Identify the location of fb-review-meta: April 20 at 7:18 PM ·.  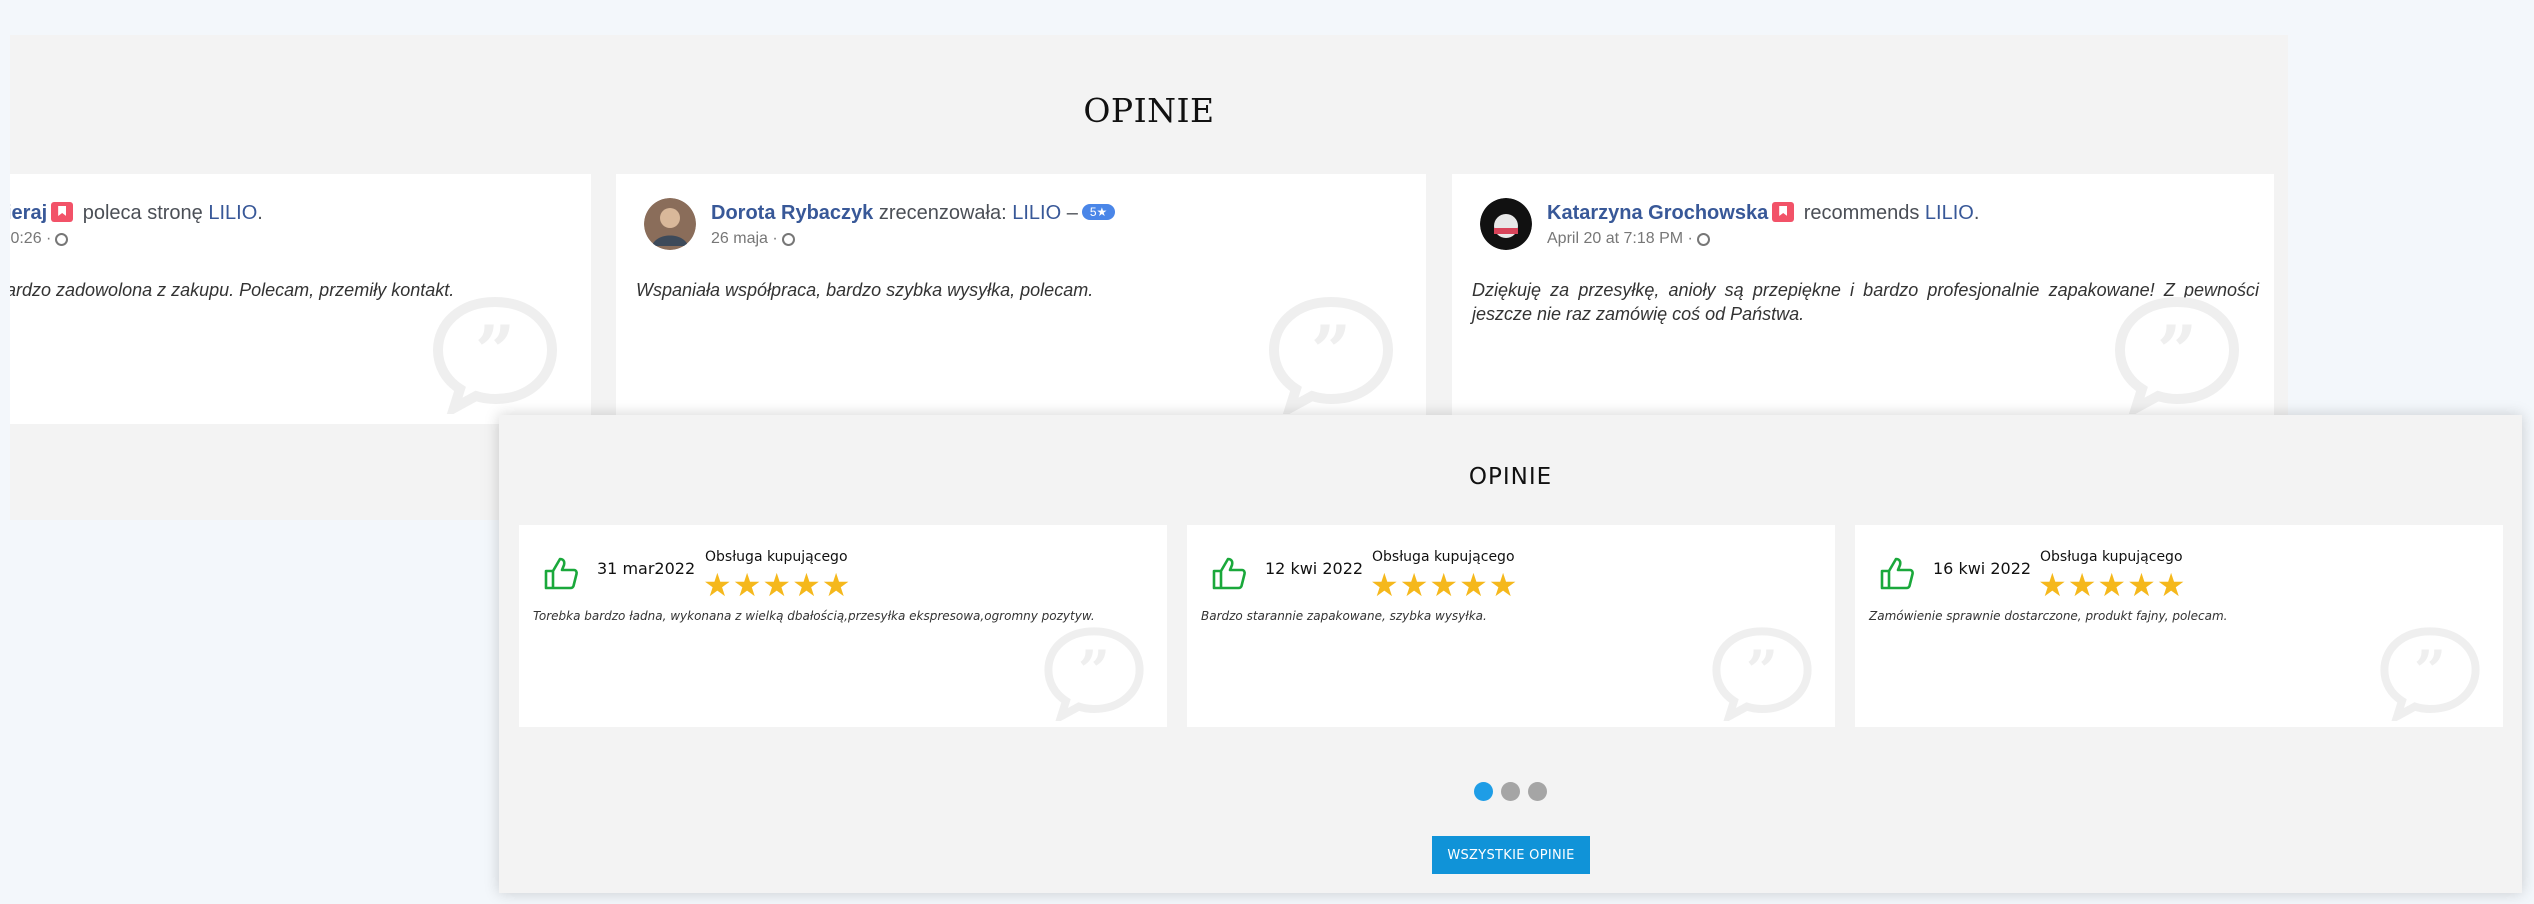
(1628, 239).